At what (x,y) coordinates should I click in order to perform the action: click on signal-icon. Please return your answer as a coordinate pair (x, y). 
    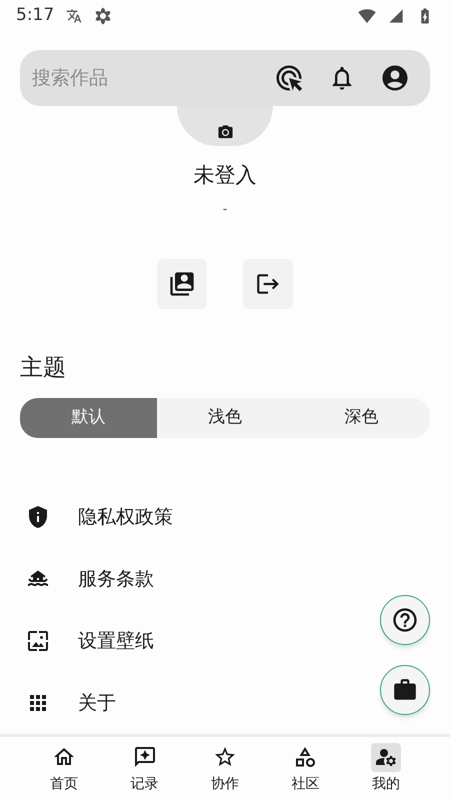
    Looking at the image, I should click on (396, 16).